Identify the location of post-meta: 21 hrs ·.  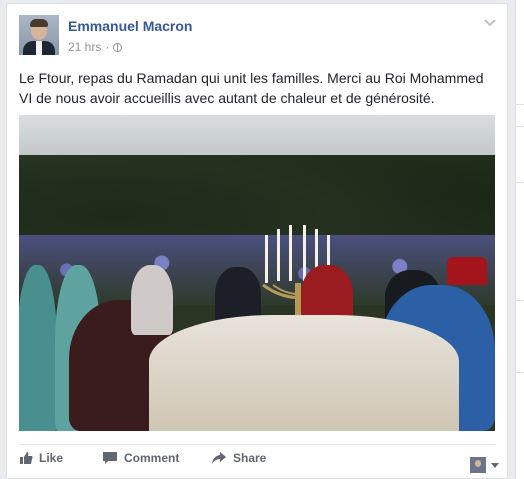
(95, 47).